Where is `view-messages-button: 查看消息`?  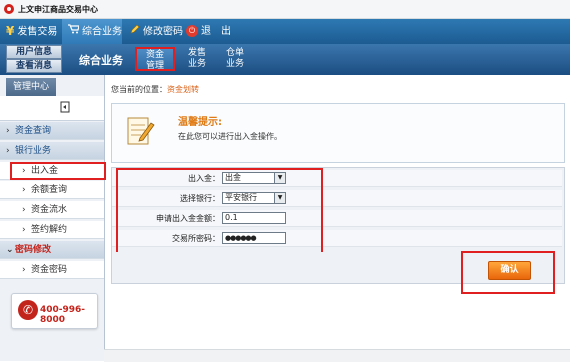 view-messages-button: 查看消息 is located at coordinates (34, 66).